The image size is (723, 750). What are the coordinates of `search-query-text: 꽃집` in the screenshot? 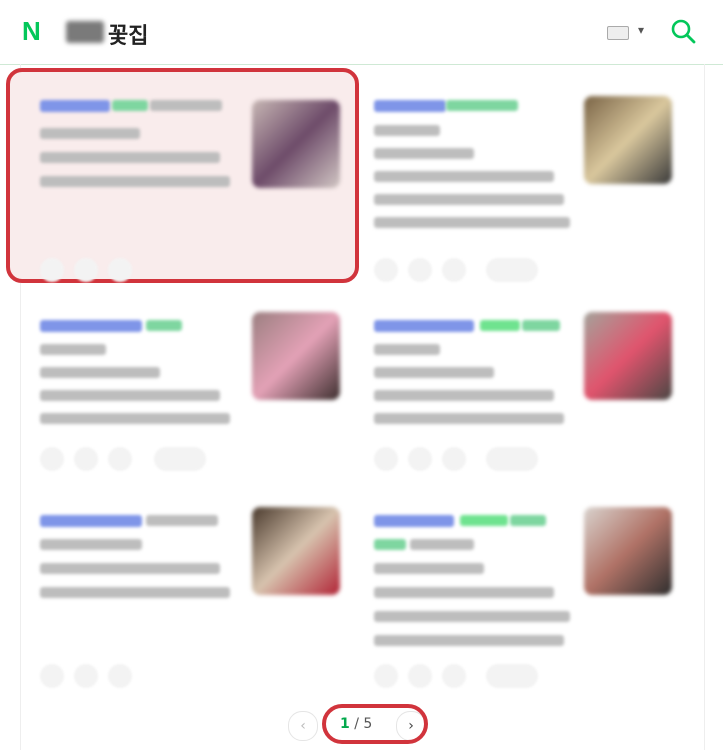 It's located at (128, 34).